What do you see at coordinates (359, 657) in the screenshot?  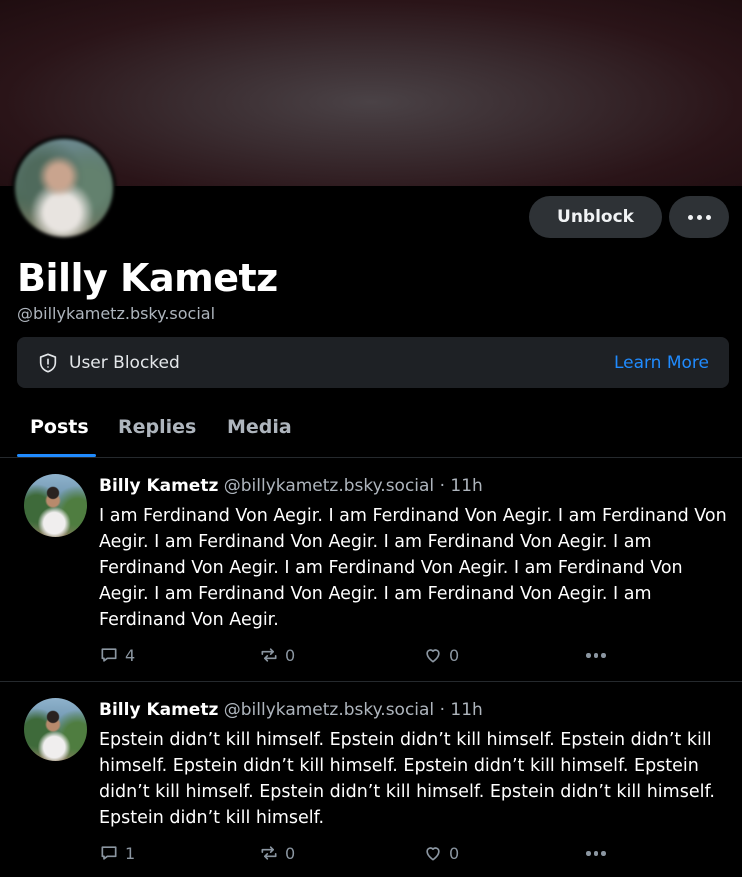 I see `post-actions: 4 0 0` at bounding box center [359, 657].